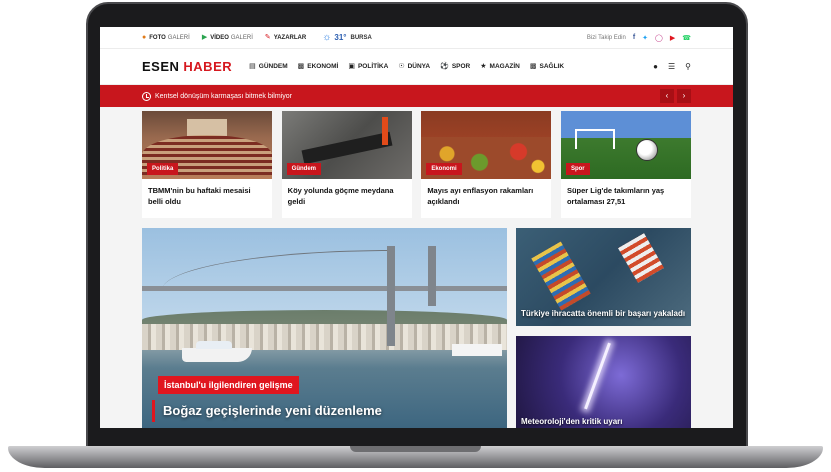  I want to click on lightning-image, so click(597, 376).